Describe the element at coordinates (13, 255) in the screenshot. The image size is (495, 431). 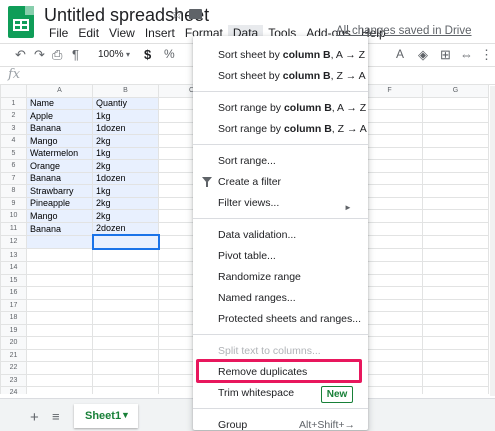
I see `row-header: 13` at that location.